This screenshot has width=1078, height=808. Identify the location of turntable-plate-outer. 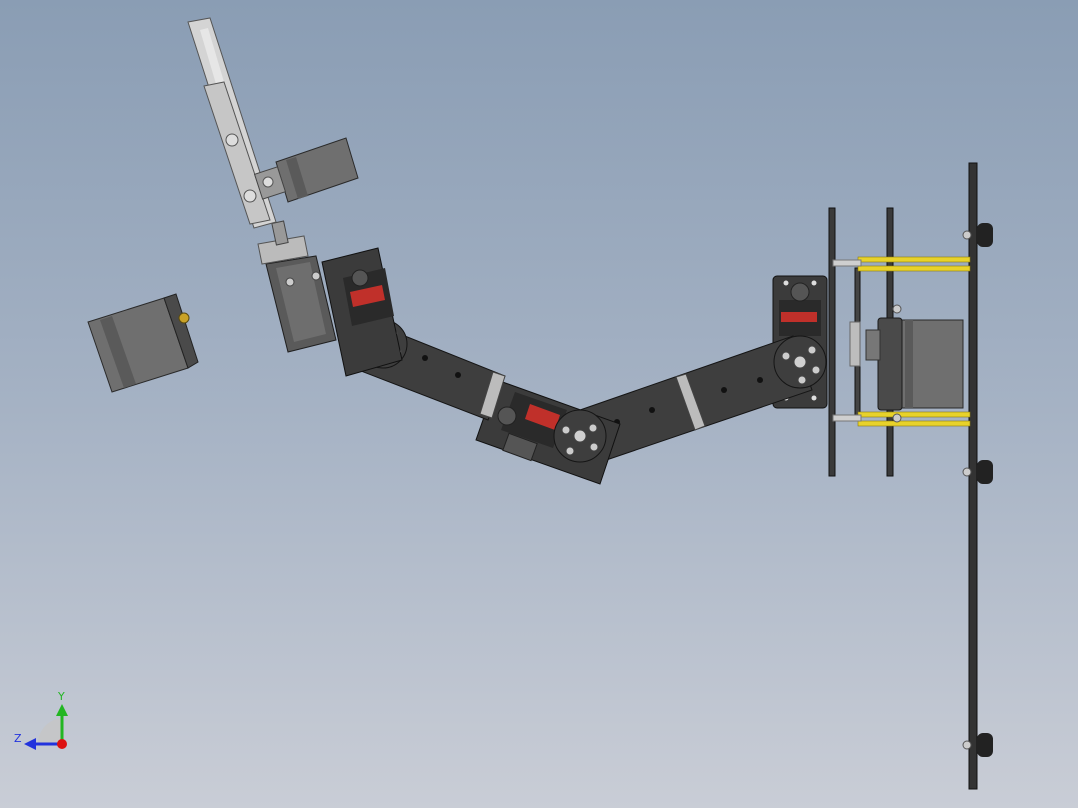
(832, 342).